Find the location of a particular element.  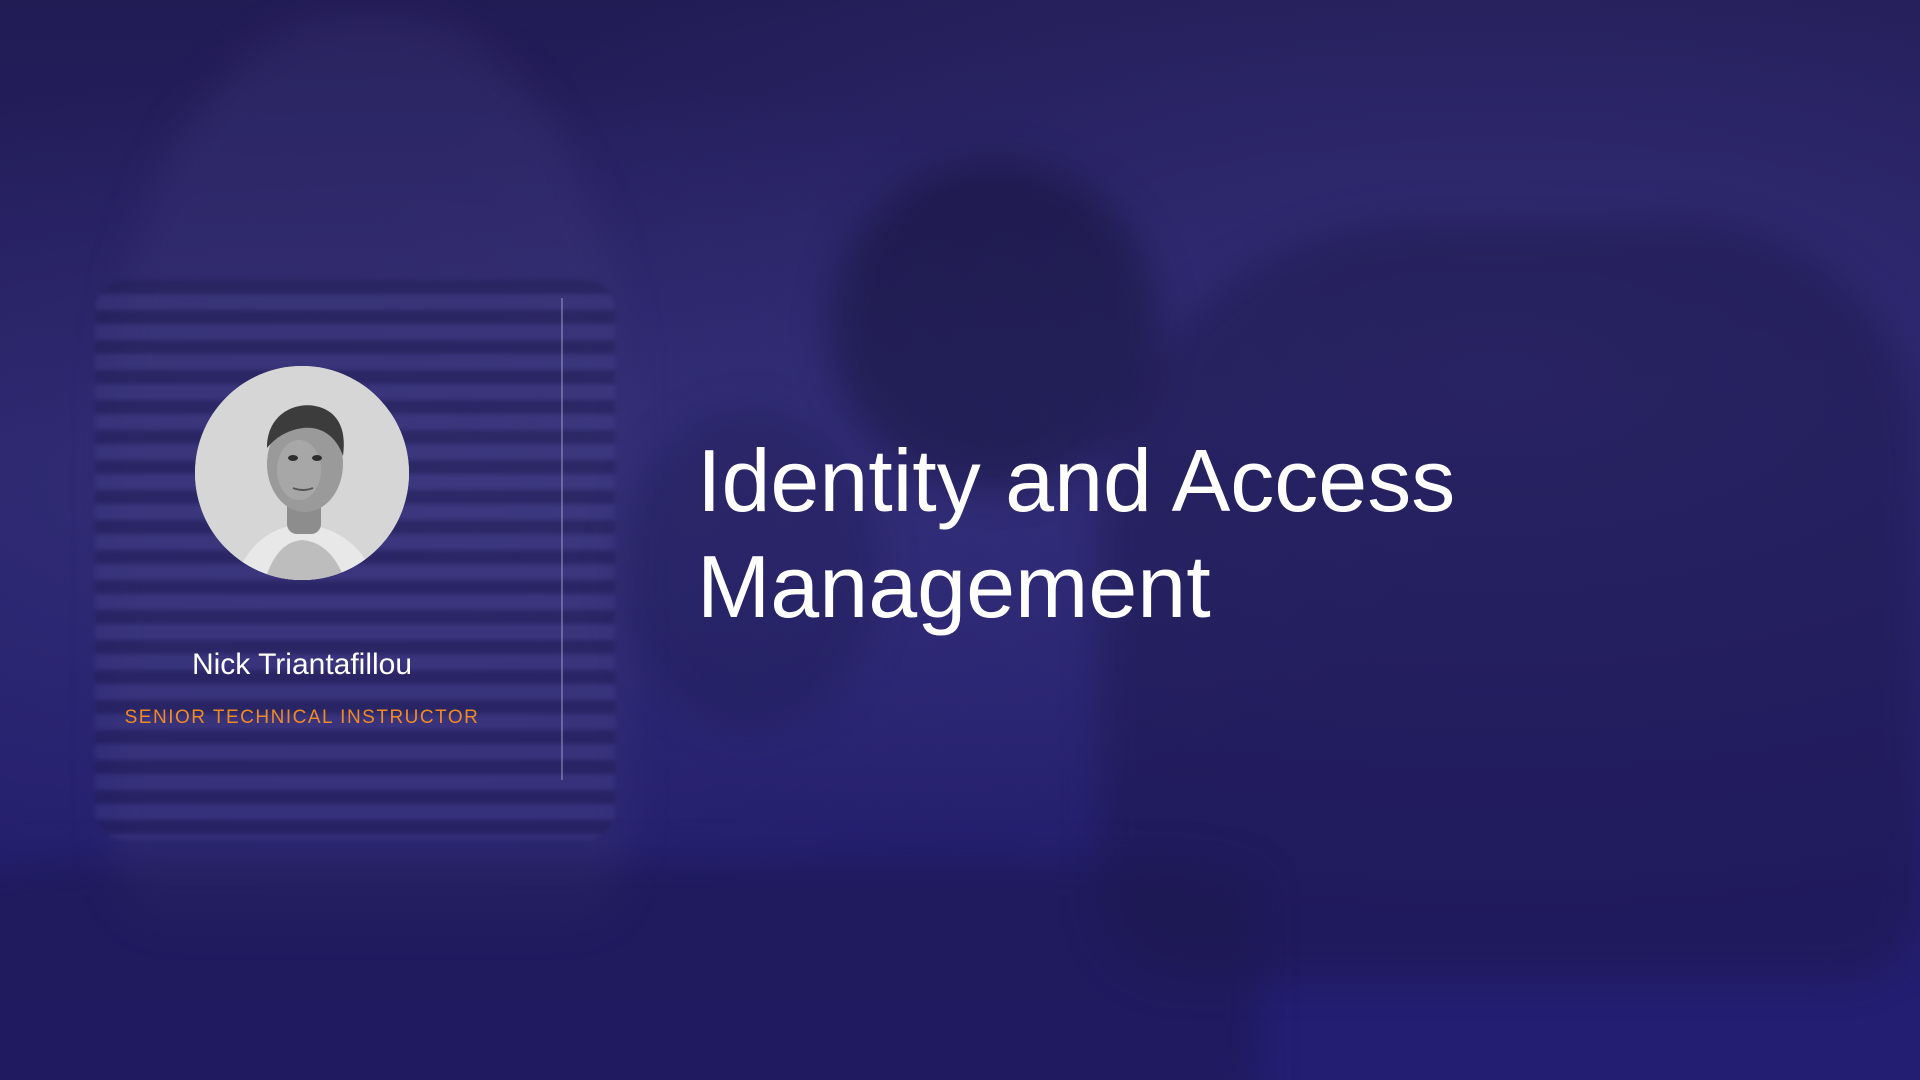

presenter-avatar is located at coordinates (302, 473).